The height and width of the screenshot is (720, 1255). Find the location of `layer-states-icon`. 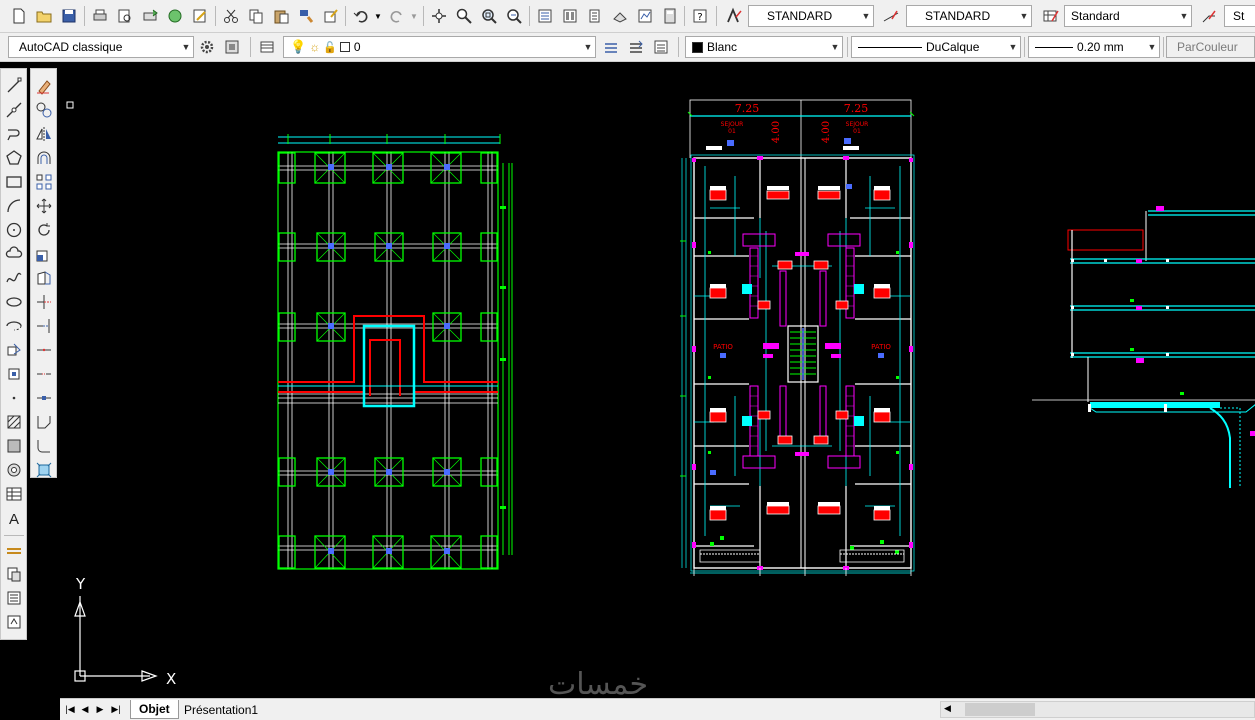

layer-states-icon is located at coordinates (661, 47).